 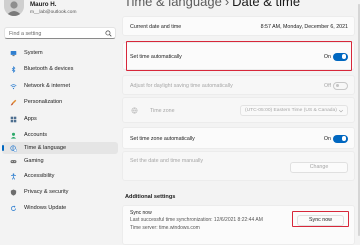 I want to click on time-zone-dropdown: (UTC-05:00) Eastern Time (US & Canada), so click(x=294, y=110).